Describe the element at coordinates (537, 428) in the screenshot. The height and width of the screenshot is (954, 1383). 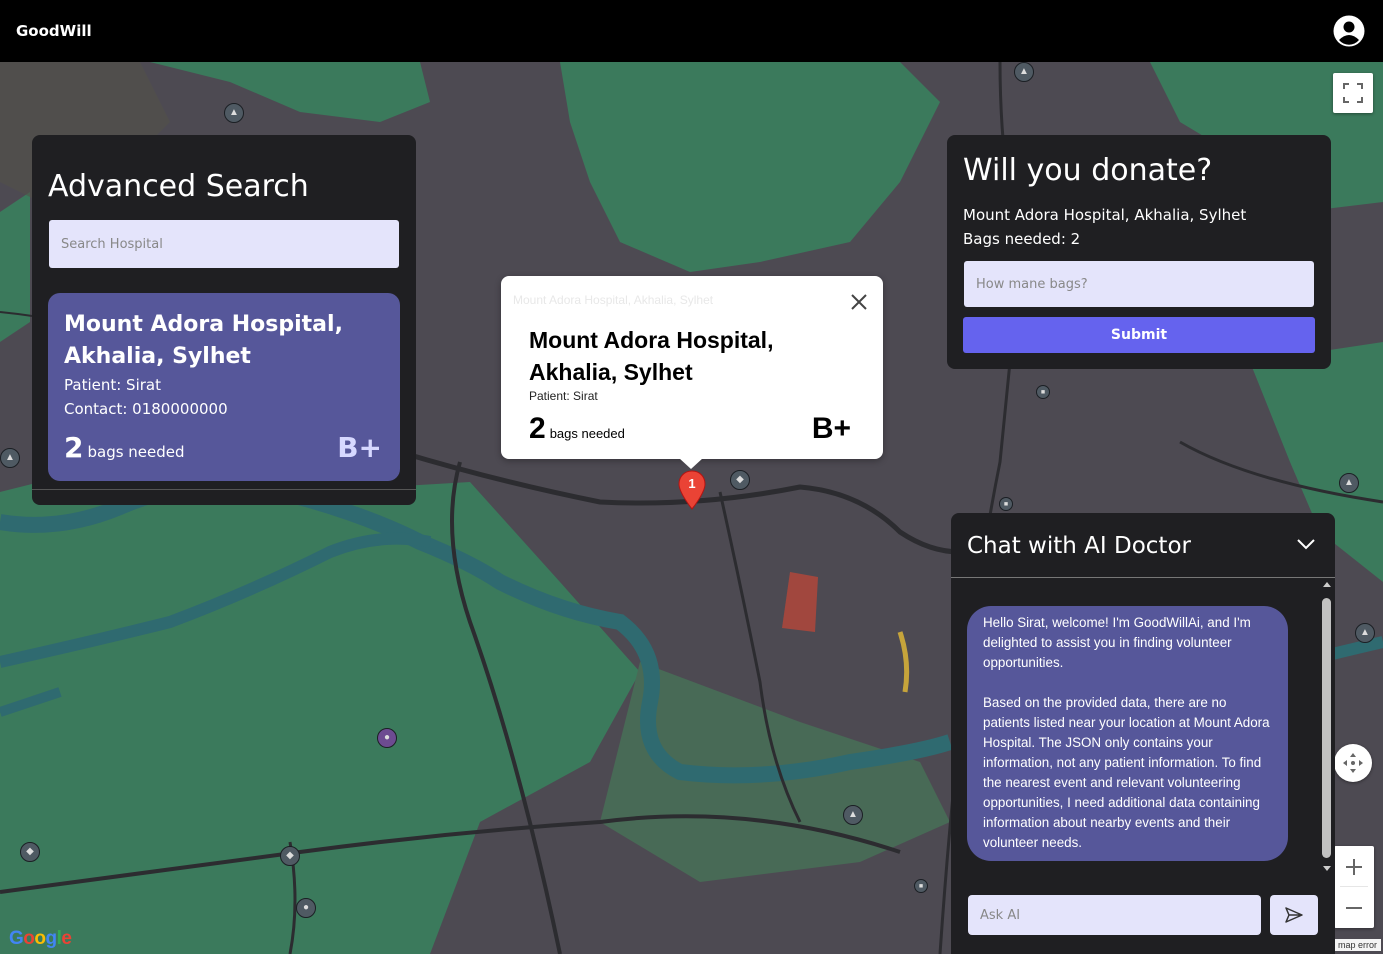
I see `info-window-bags-count: 2` at that location.